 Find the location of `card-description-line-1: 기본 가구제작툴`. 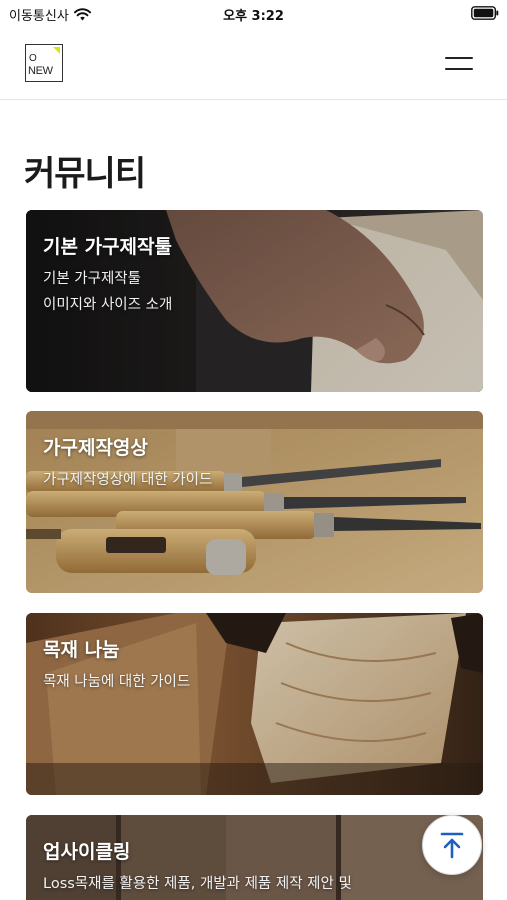

card-description-line-1: 기본 가구제작툴 is located at coordinates (92, 279).